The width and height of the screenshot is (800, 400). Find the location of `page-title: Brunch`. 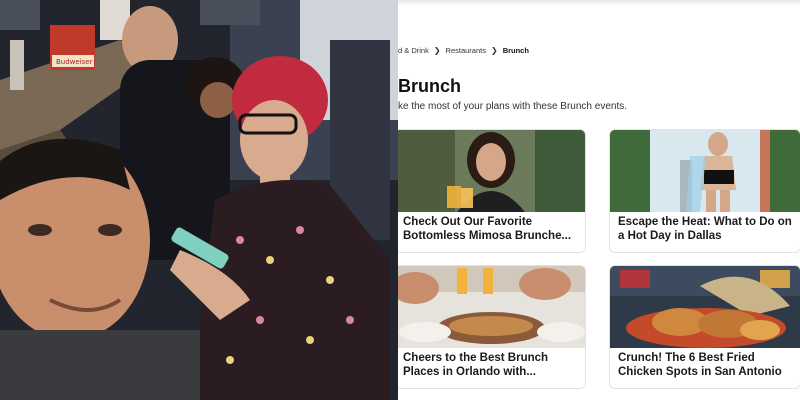

page-title: Brunch is located at coordinates (429, 86).